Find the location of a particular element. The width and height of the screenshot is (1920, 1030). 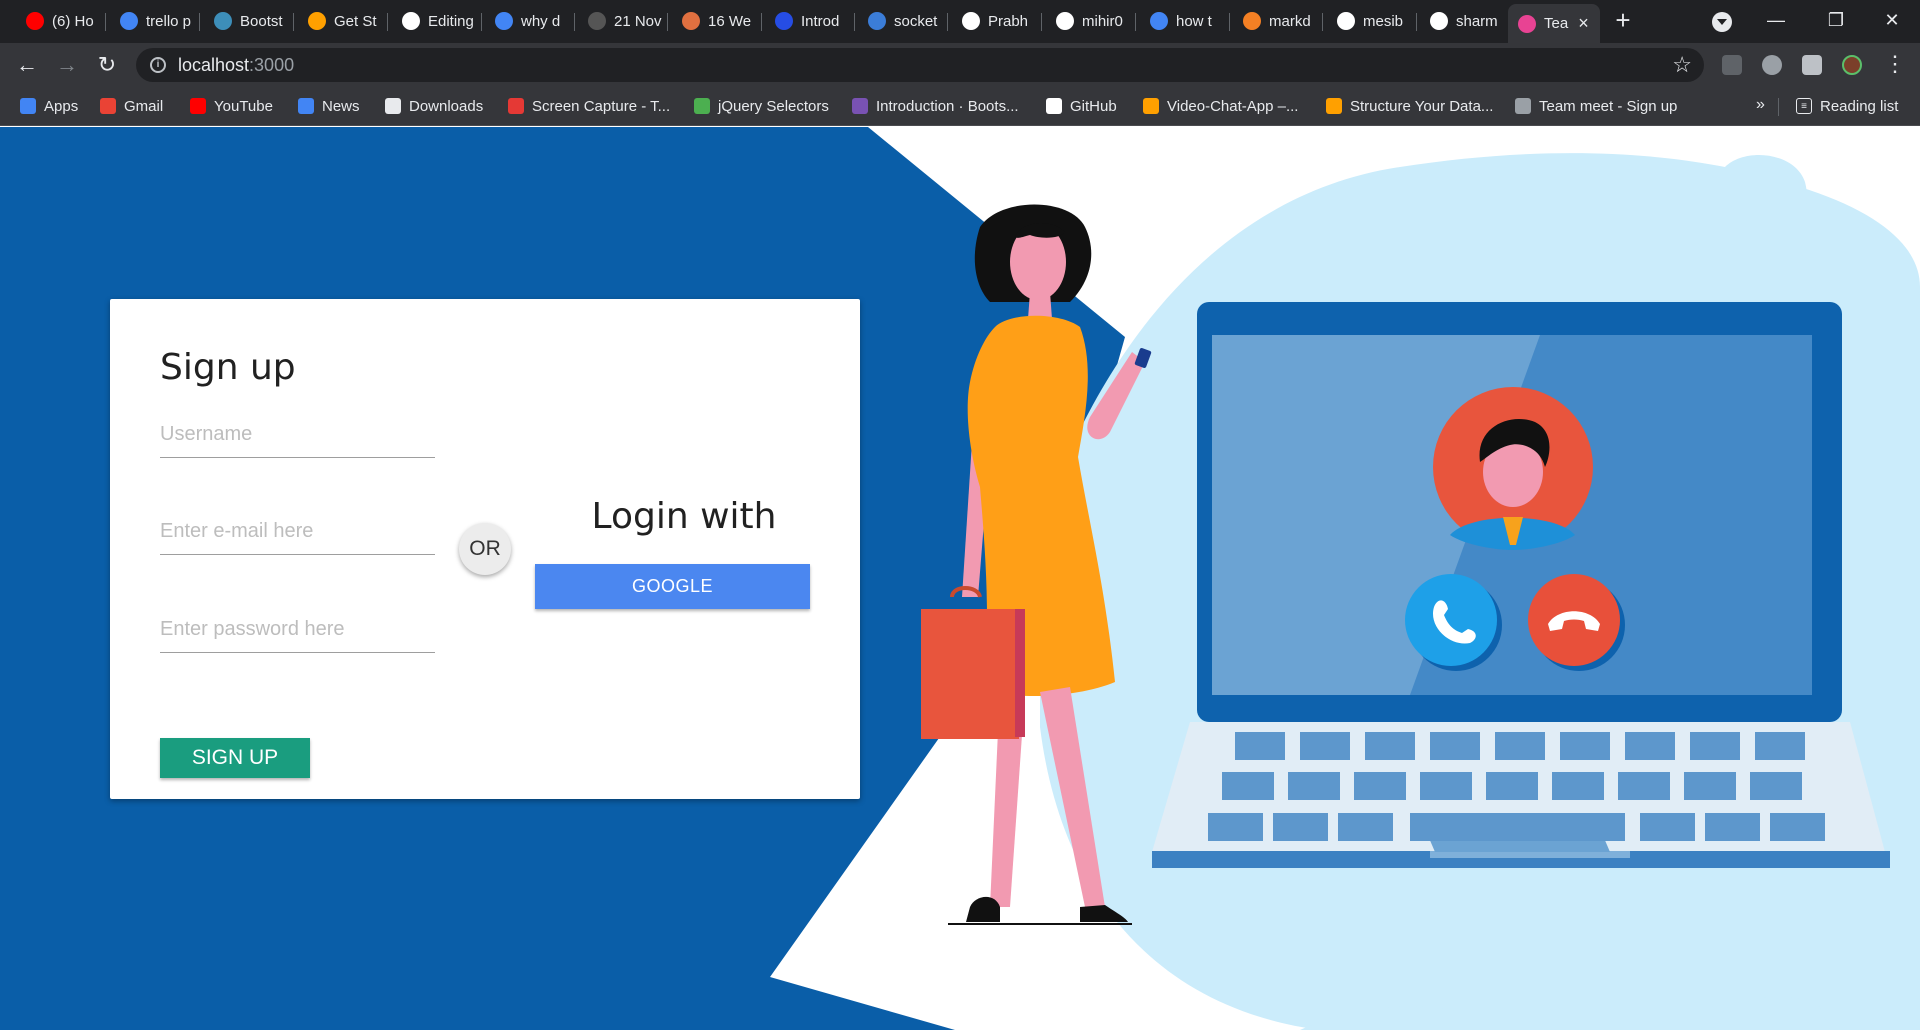

screen-capture-icon is located at coordinates (516, 106).